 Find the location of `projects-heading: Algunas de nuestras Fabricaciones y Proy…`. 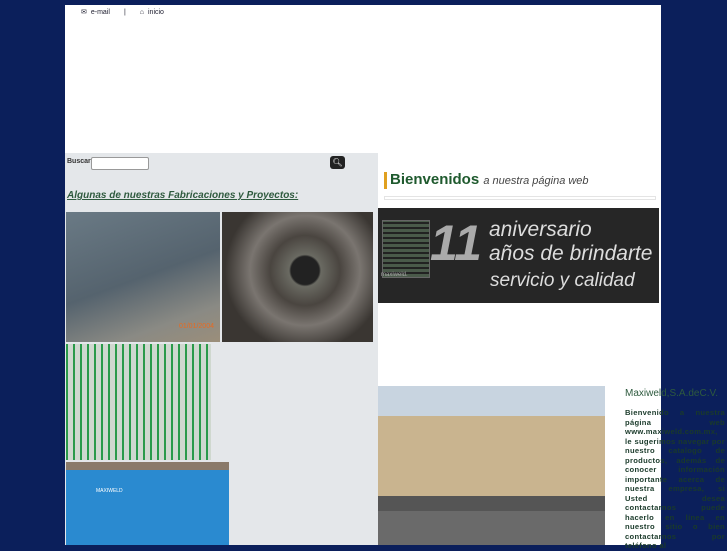

projects-heading: Algunas de nuestras Fabricaciones y Proy… is located at coordinates (183, 195).